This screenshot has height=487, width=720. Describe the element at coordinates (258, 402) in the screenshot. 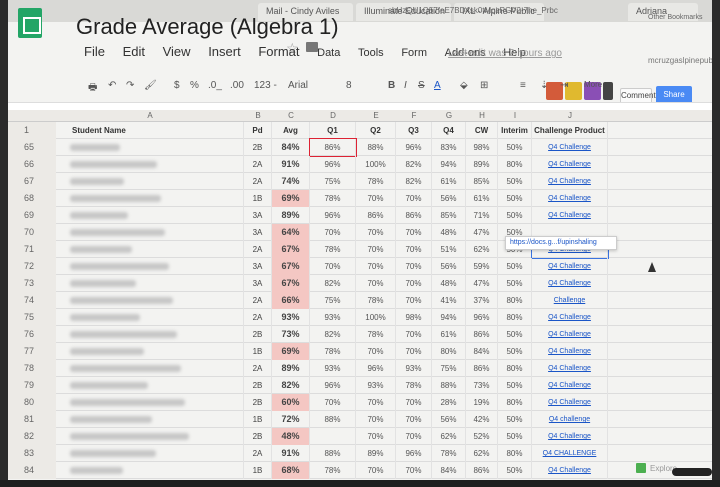

I see `cell-pd: 2B` at that location.